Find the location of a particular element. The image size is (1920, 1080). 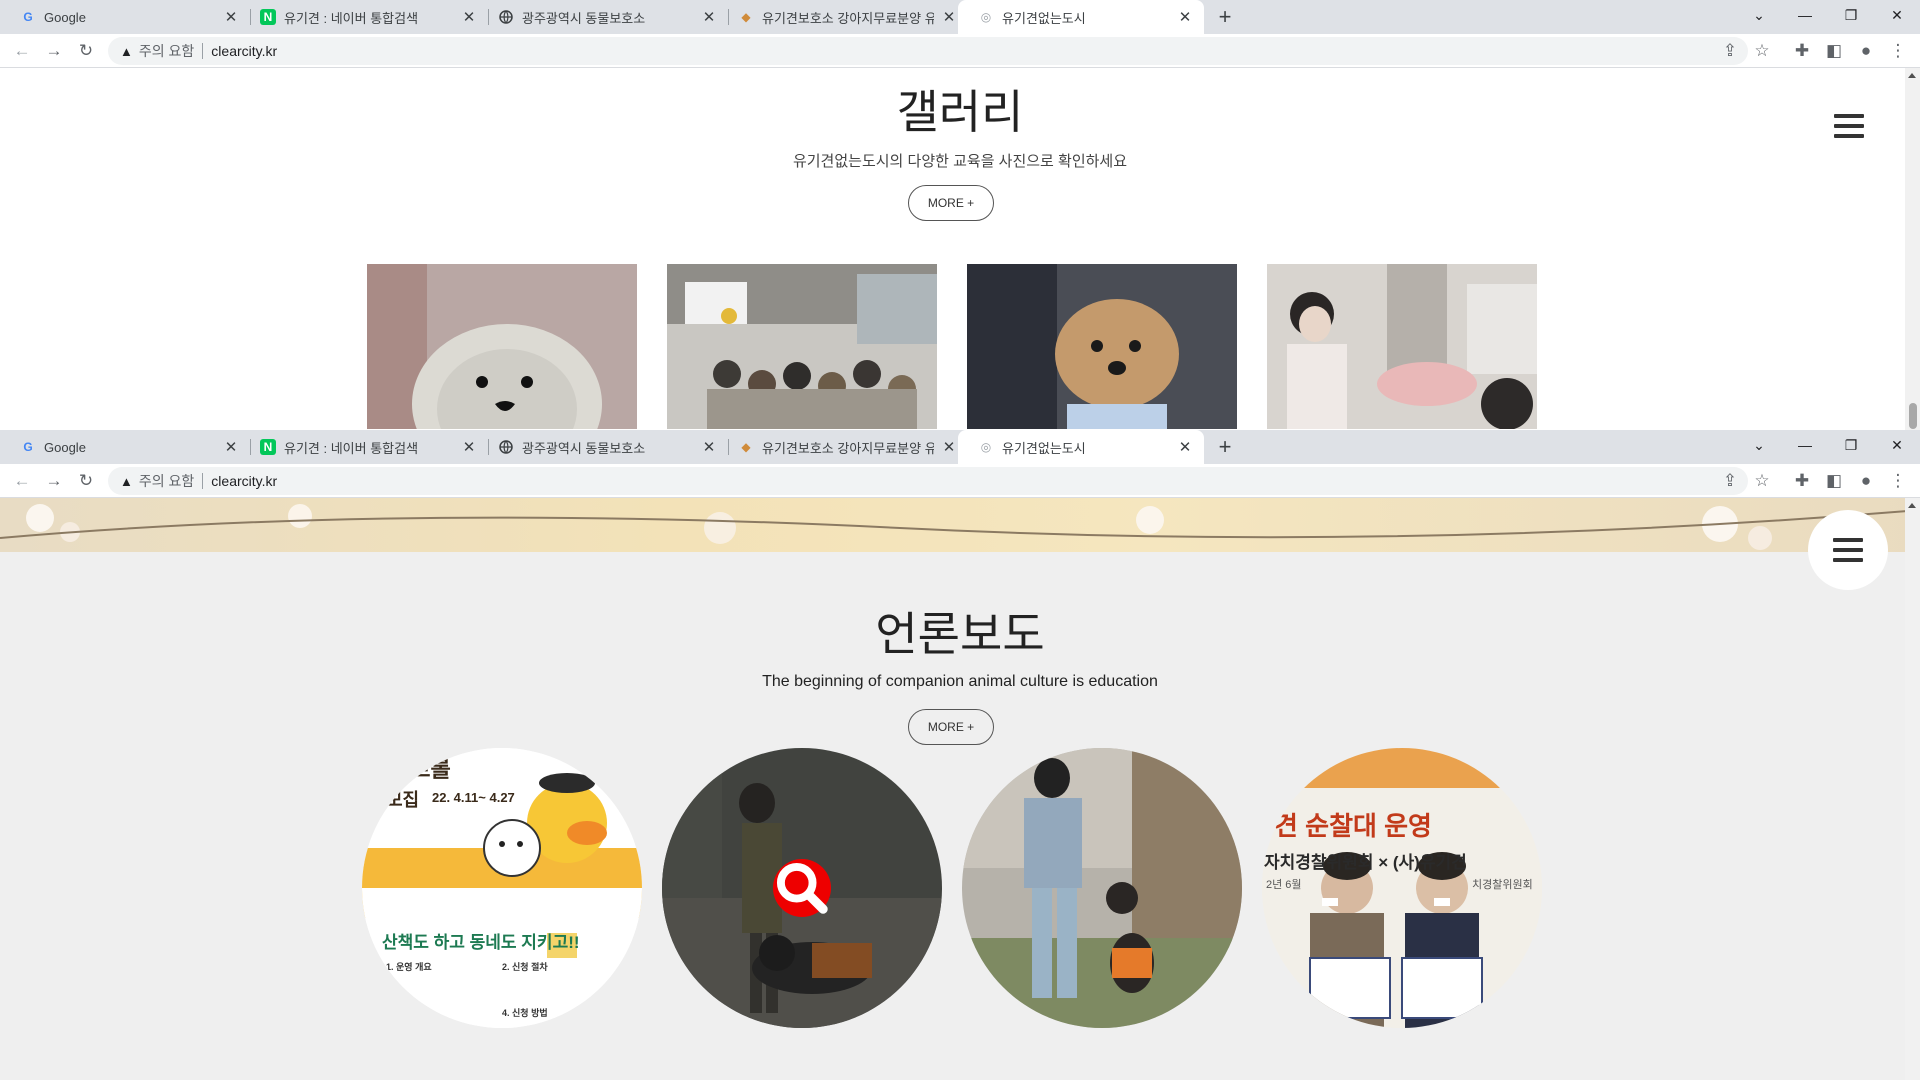

banner-line-4: 치경찰위원회 is located at coordinates (1502, 885).